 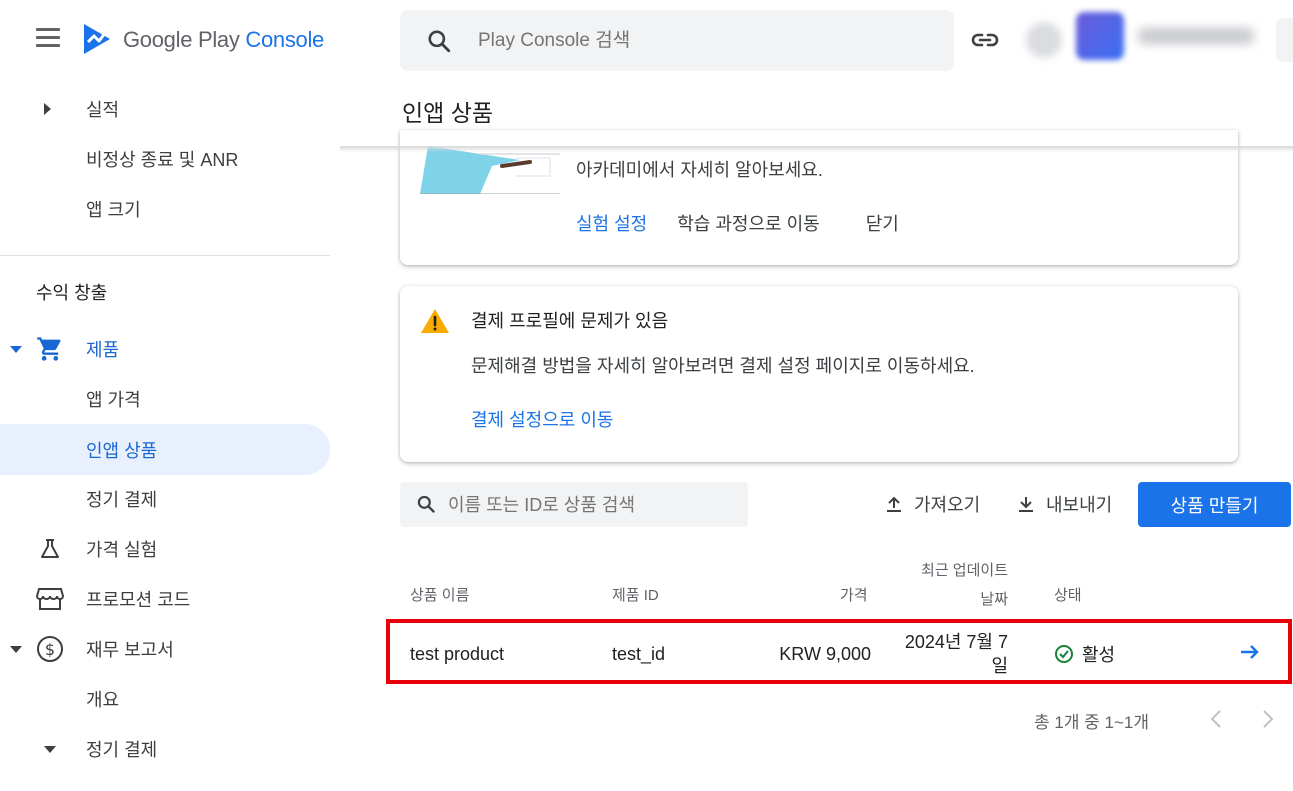 I want to click on flask-icon, so click(x=50, y=548).